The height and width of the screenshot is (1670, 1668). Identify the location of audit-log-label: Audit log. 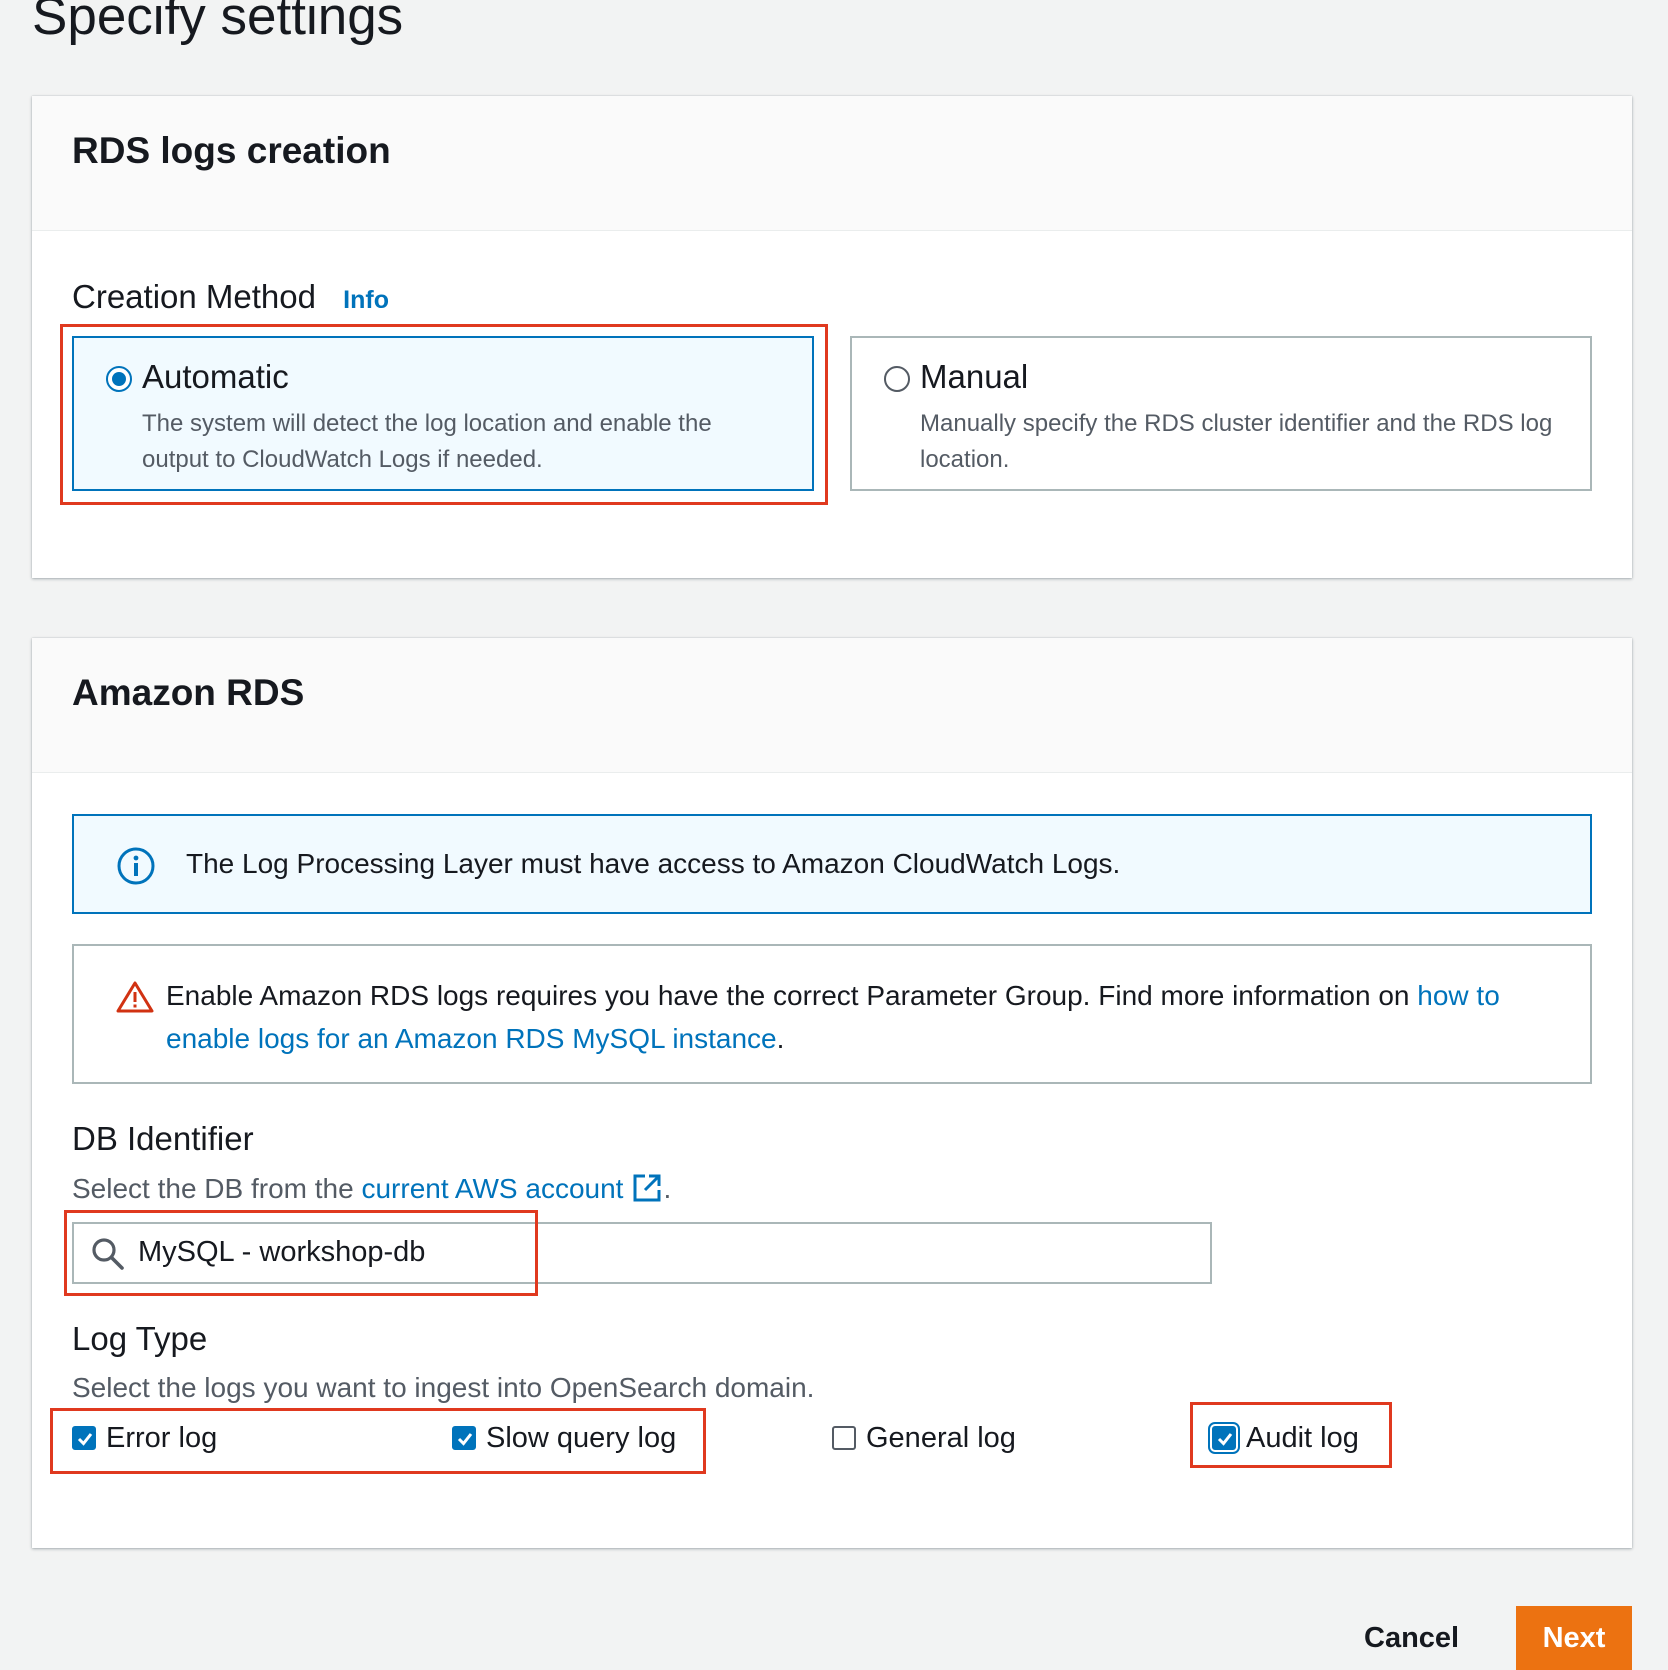
(1302, 1438).